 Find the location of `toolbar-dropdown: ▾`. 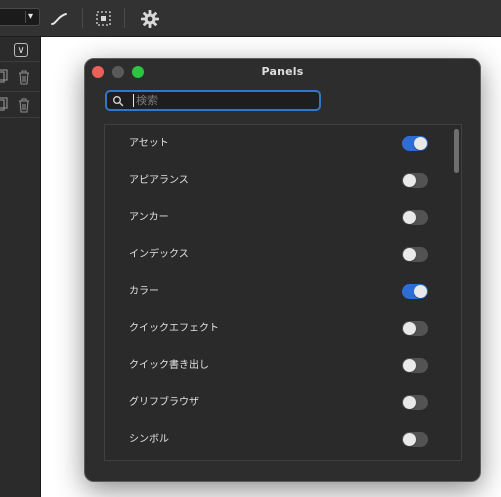

toolbar-dropdown: ▾ is located at coordinates (20, 17).